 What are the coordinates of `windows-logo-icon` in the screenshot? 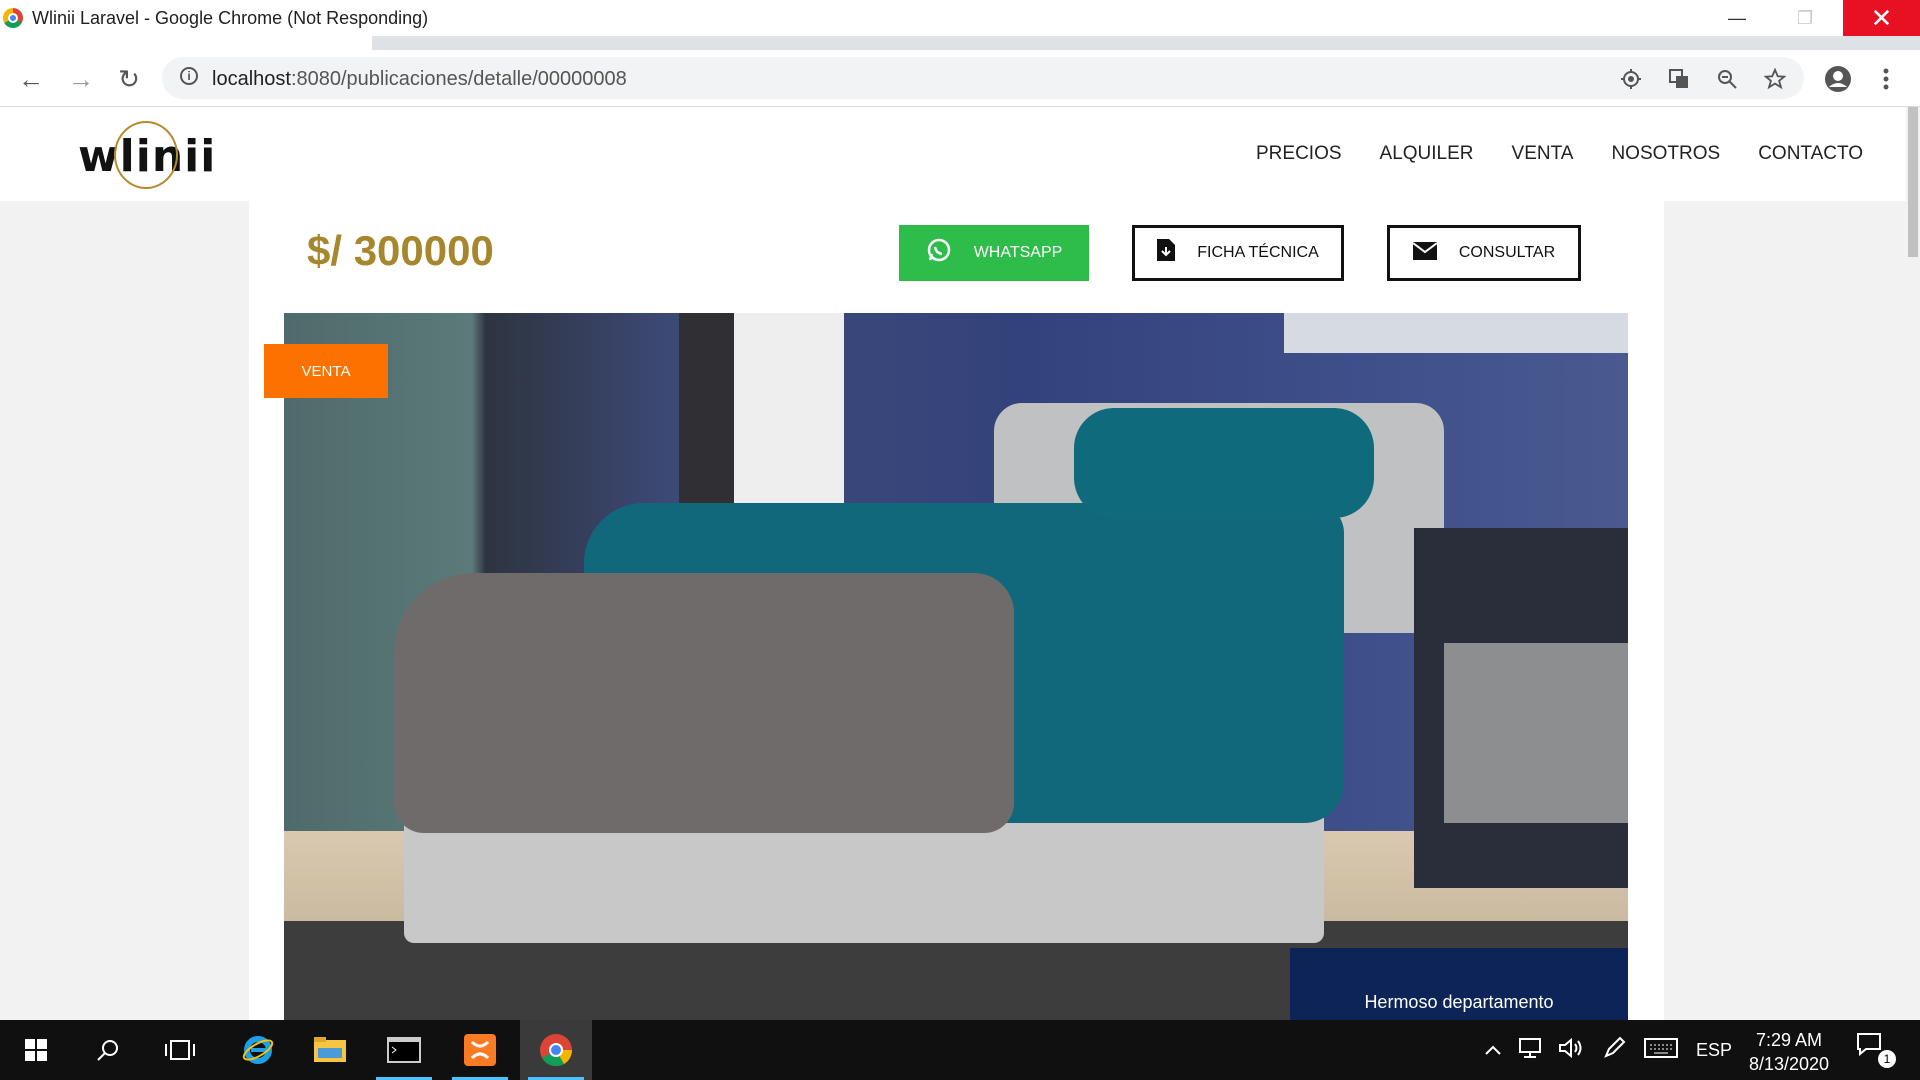 It's located at (36, 1050).